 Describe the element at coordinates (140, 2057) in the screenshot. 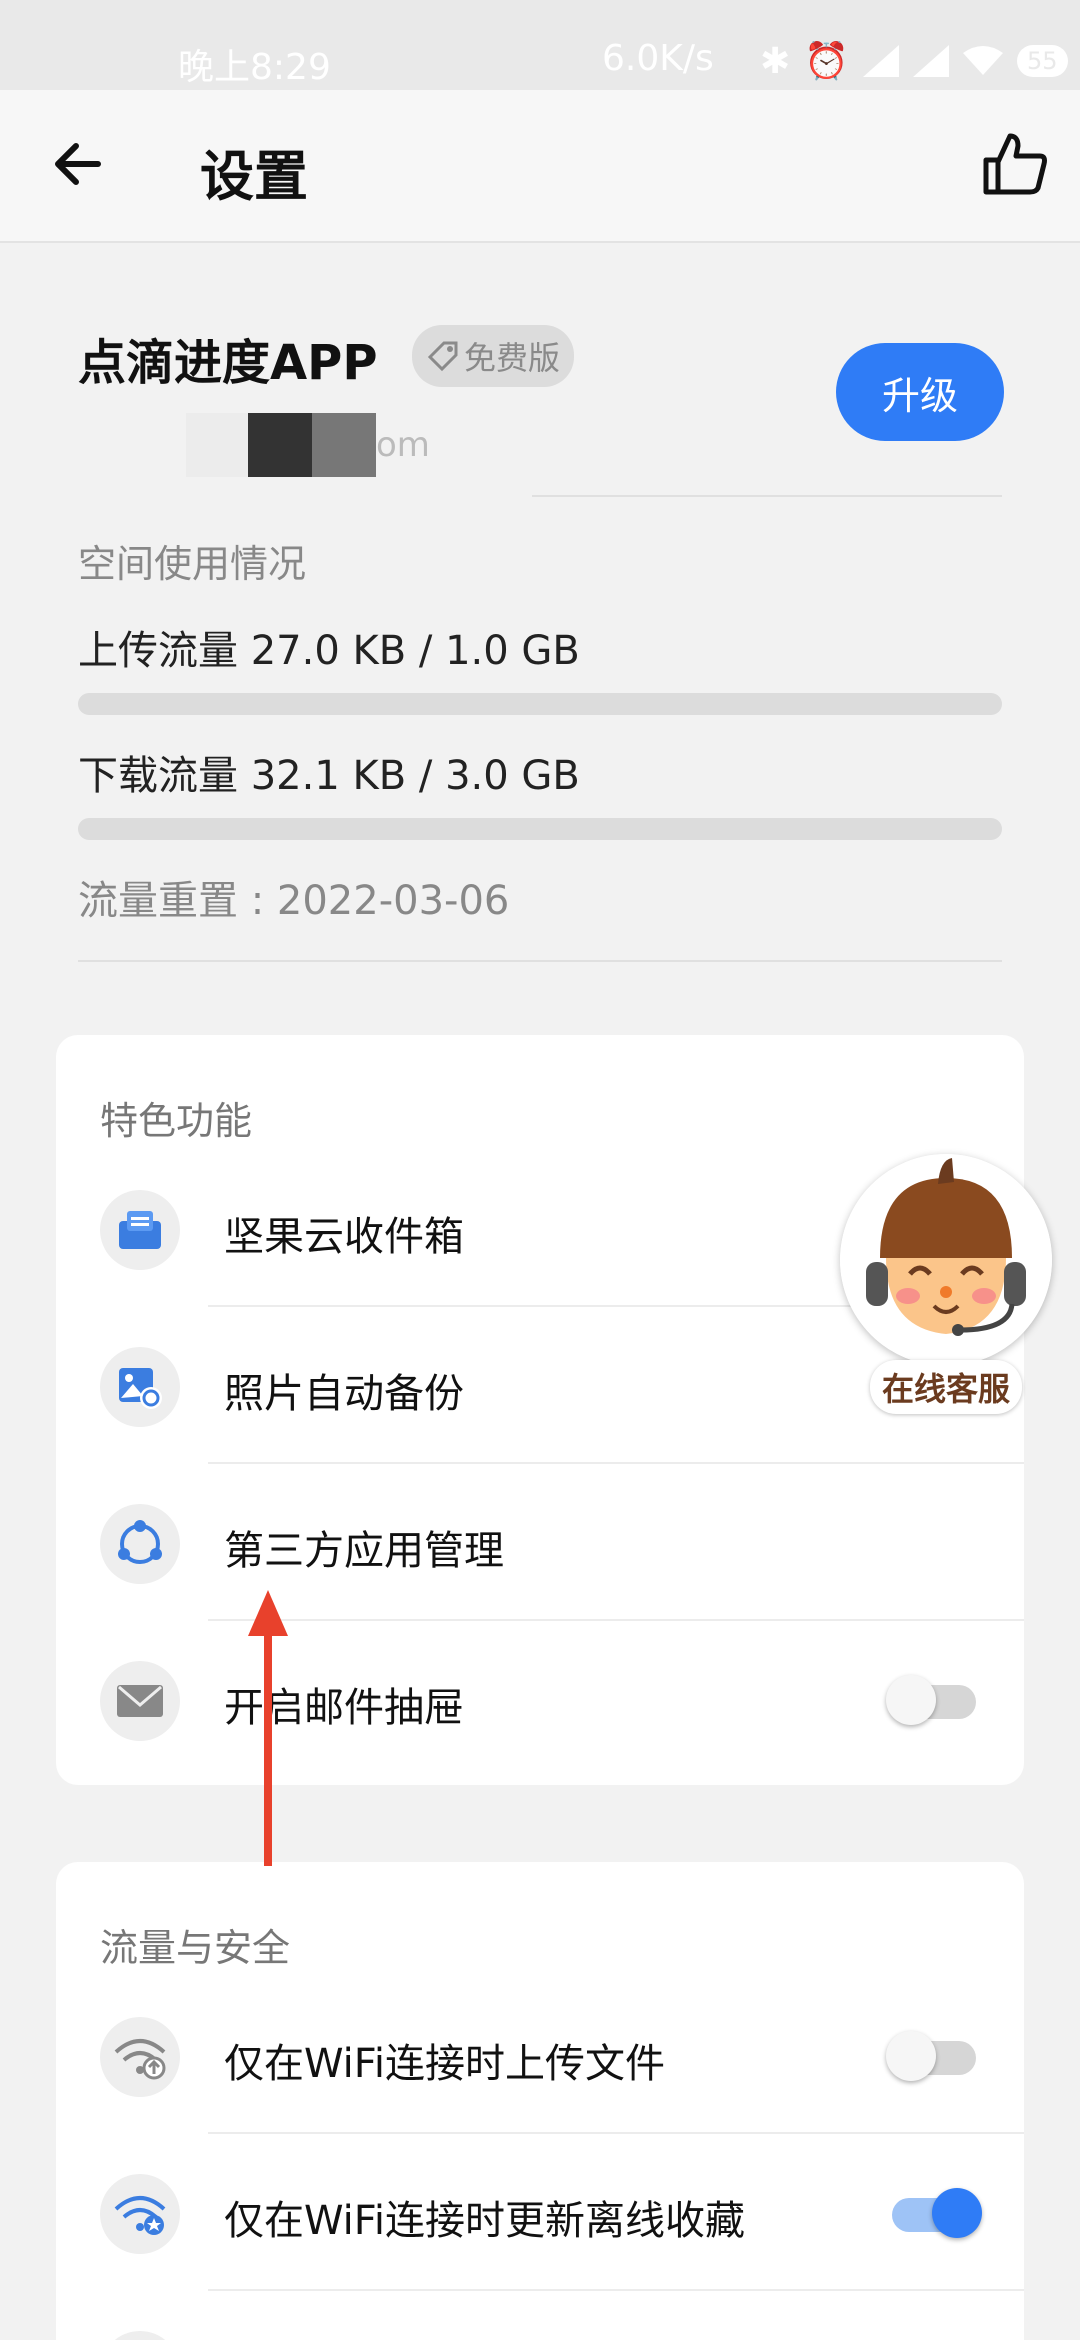

I see `wifi-upload-icon` at that location.